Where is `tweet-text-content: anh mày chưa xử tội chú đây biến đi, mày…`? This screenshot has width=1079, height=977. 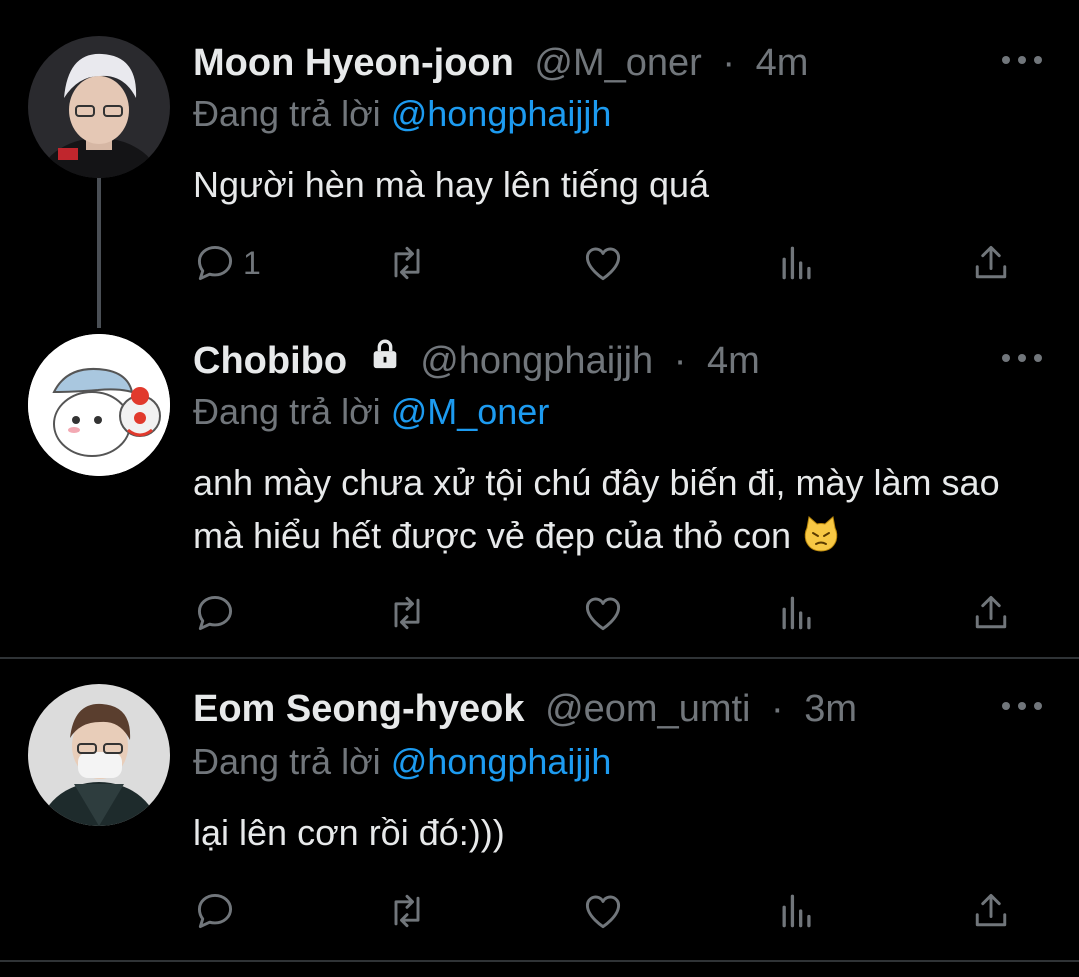 tweet-text-content: anh mày chưa xử tội chú đây biến đi, mày… is located at coordinates (596, 509).